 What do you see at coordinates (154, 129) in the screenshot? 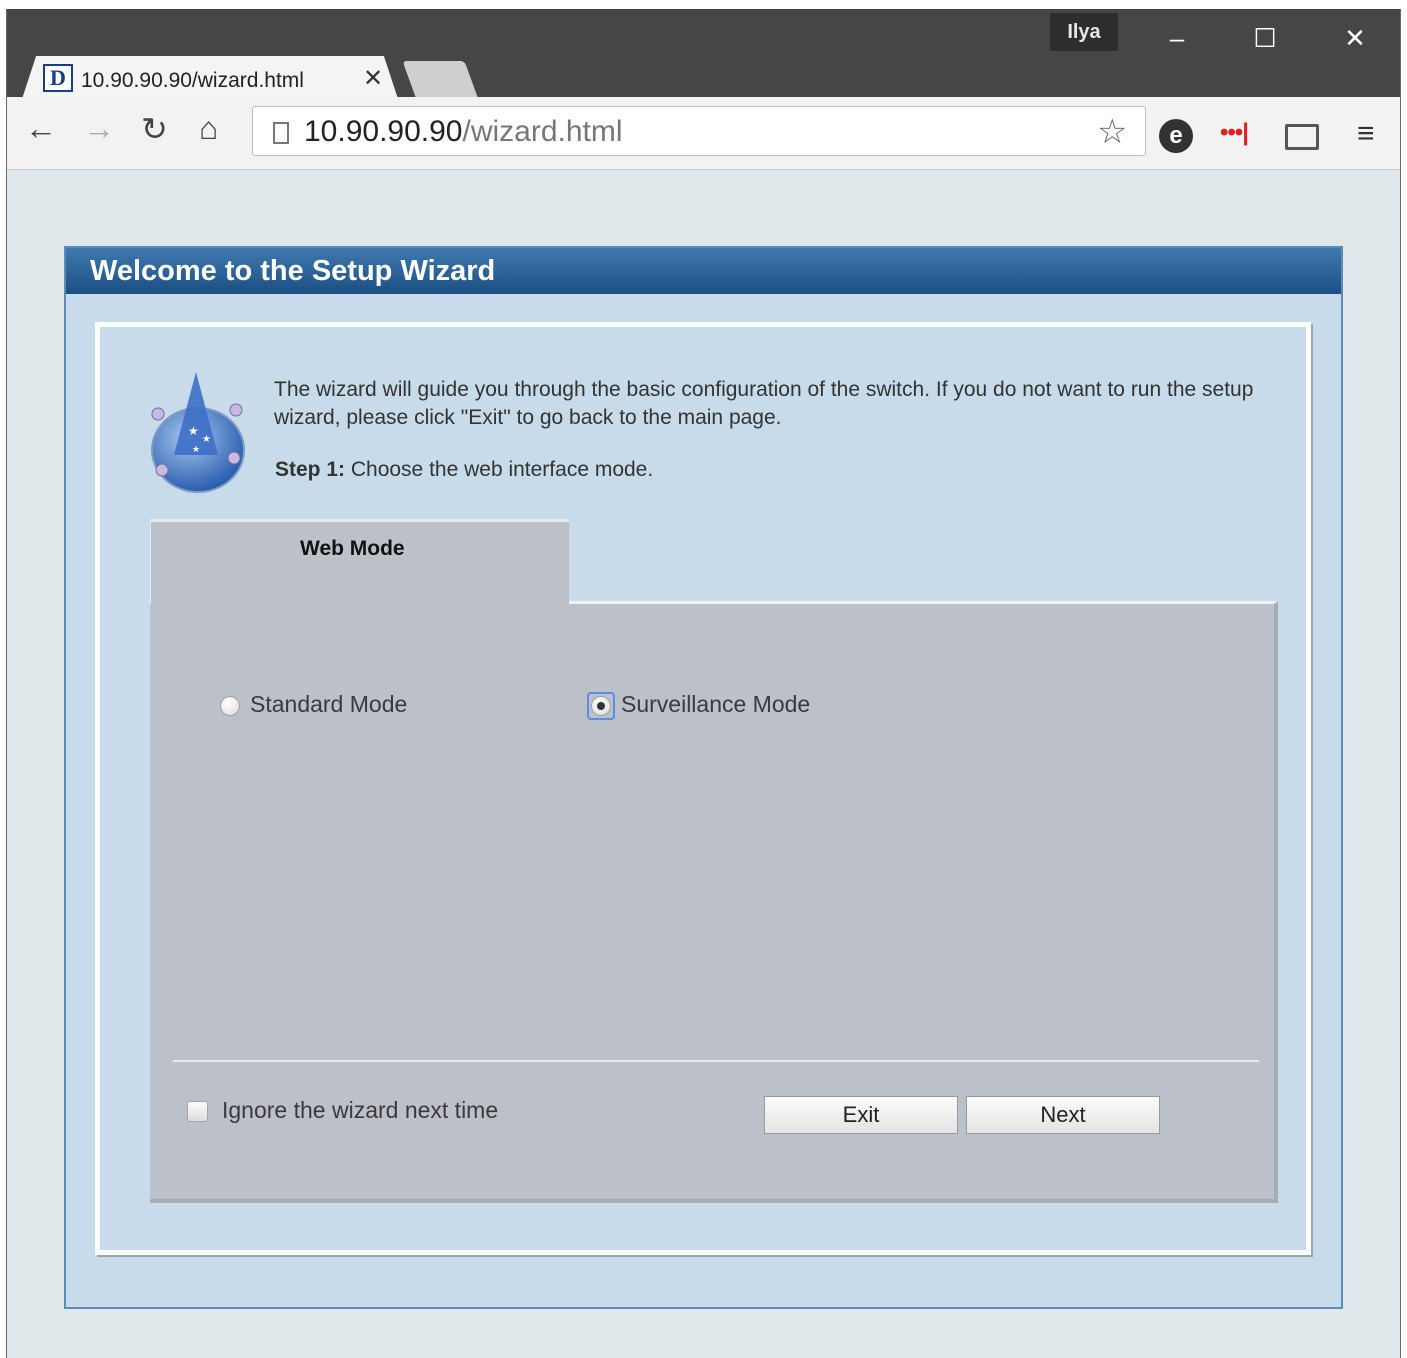
I see `reload-icon: ↻` at bounding box center [154, 129].